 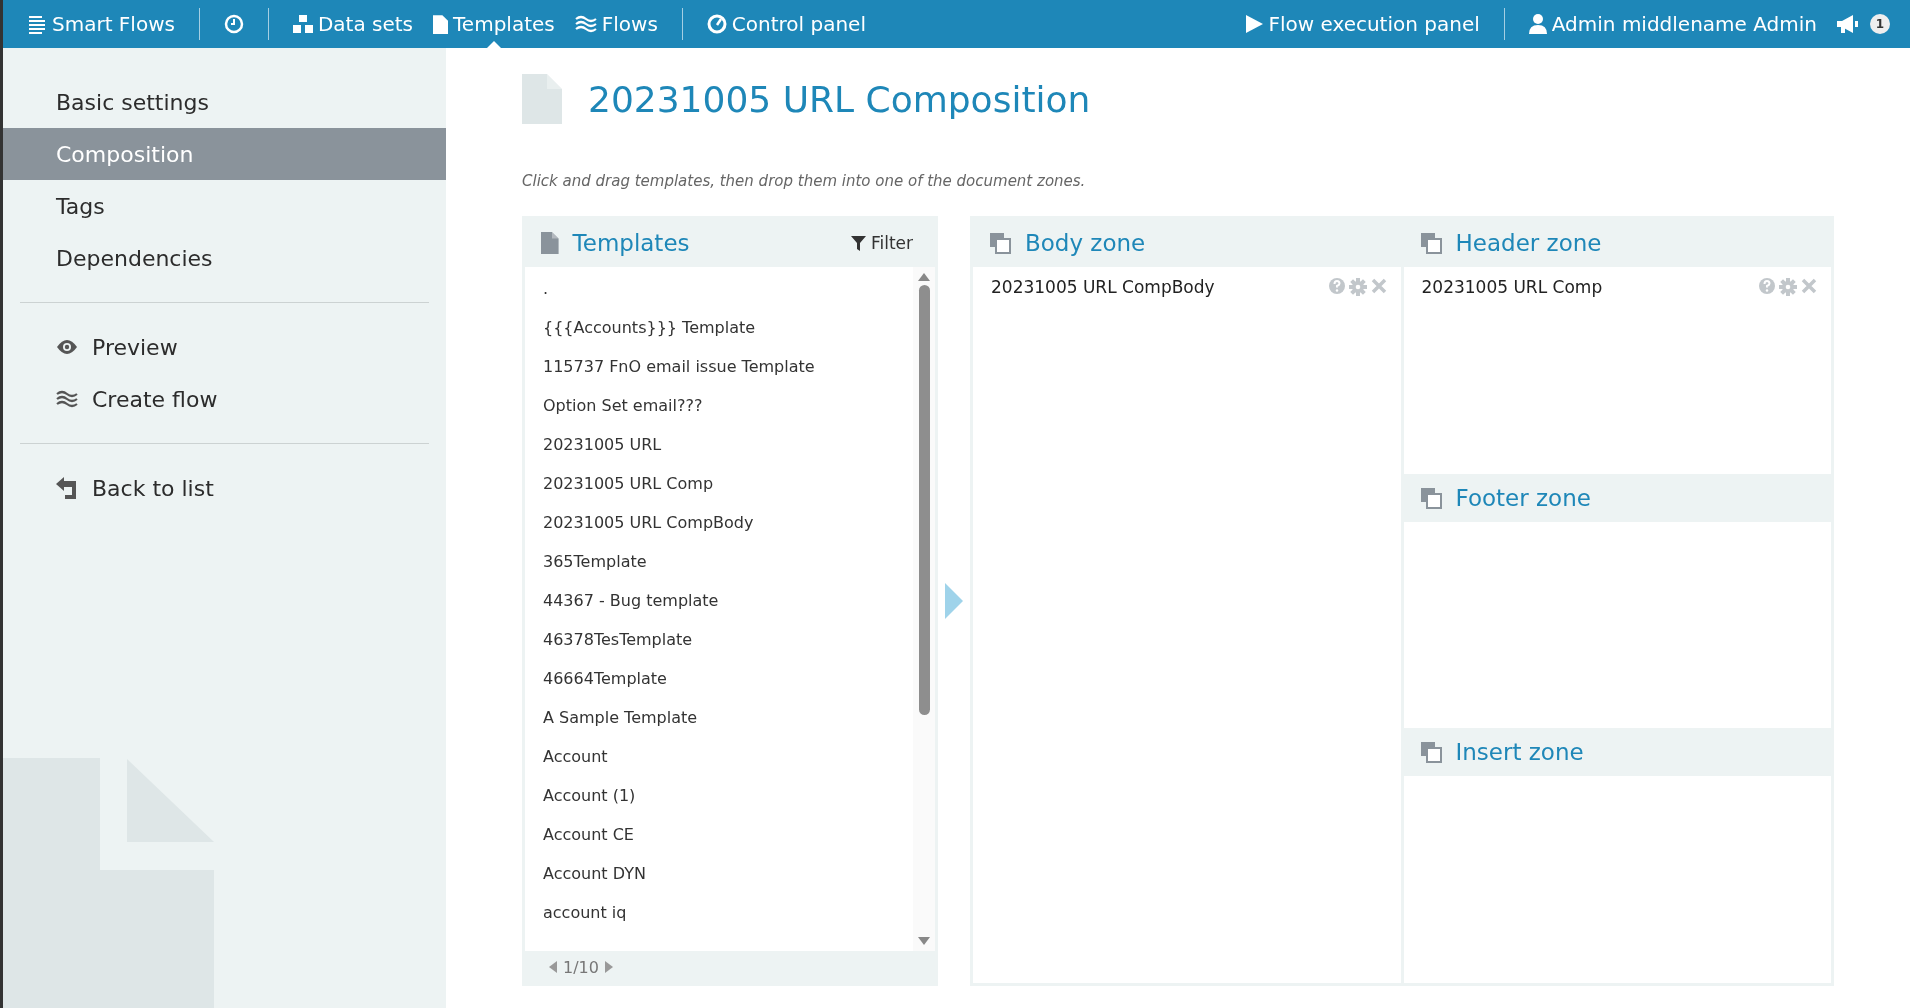 What do you see at coordinates (494, 24) in the screenshot?
I see `nav-tab: Templates` at bounding box center [494, 24].